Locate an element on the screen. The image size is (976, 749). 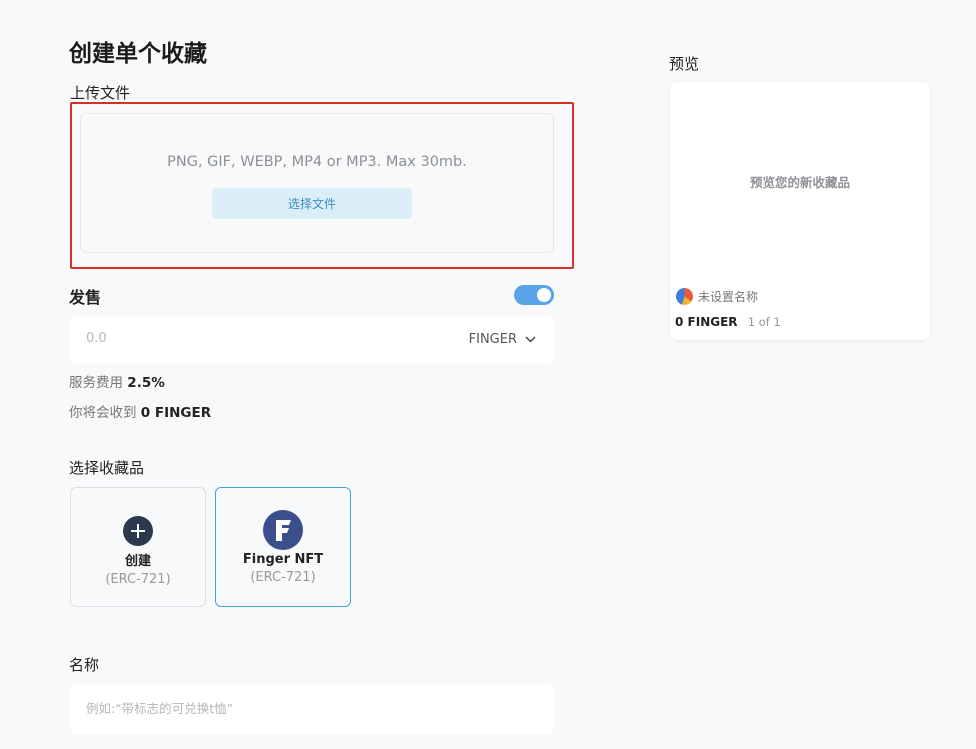
chevron-down-icon is located at coordinates (530, 339).